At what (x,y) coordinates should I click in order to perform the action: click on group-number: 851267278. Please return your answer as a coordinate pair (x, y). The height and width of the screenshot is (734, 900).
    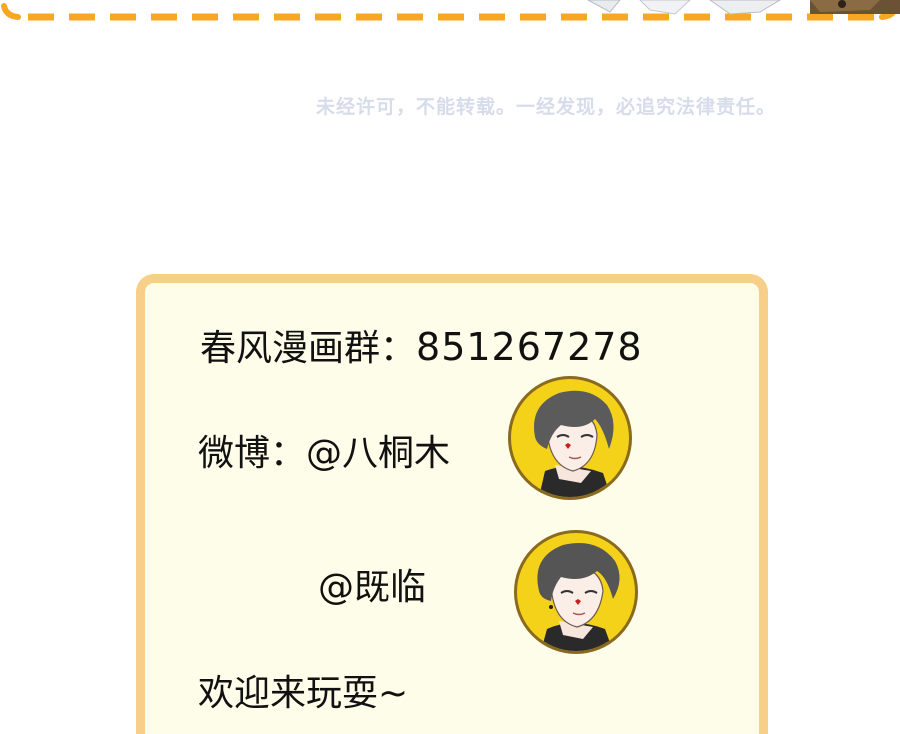
    Looking at the image, I should click on (529, 347).